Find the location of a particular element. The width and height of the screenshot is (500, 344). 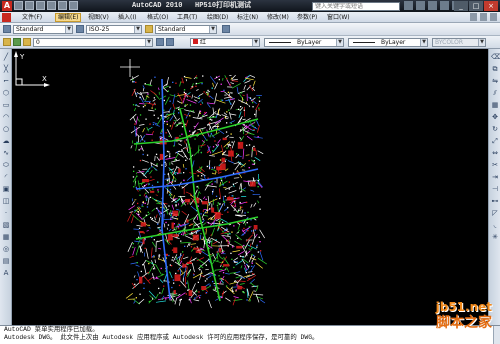

redo-icon is located at coordinates (62, 5).